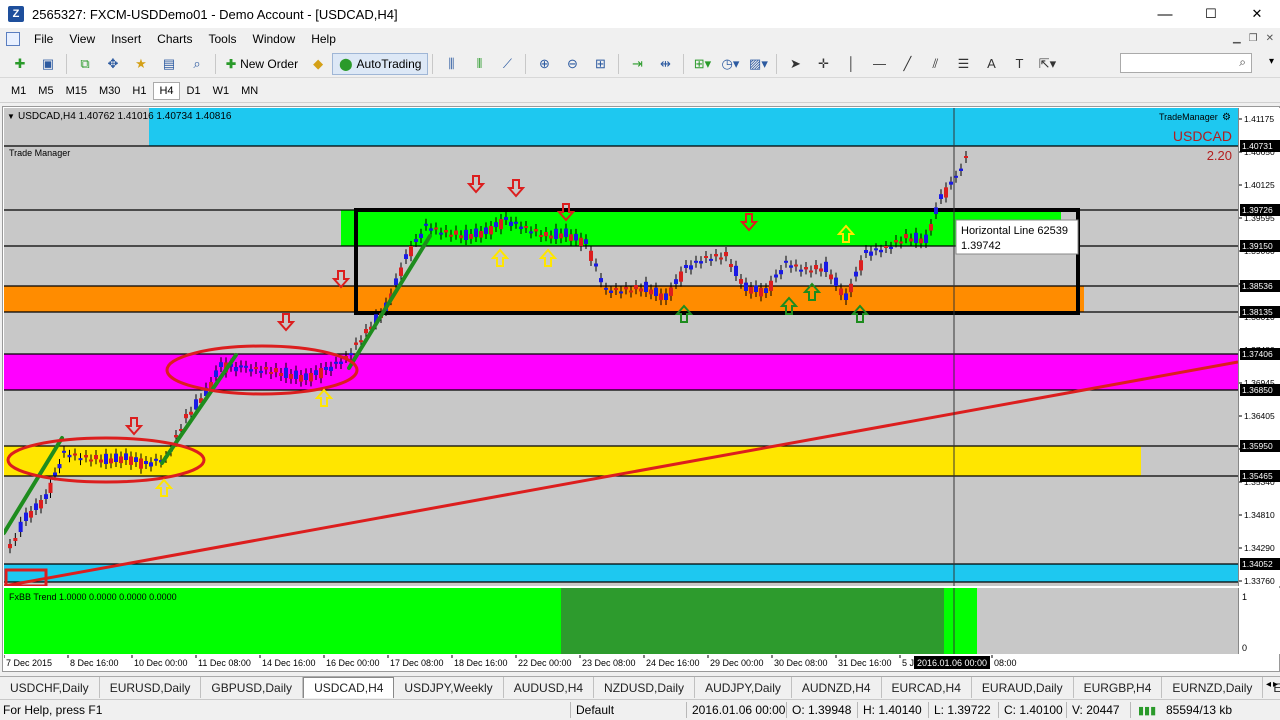 Image resolution: width=1280 pixels, height=720 pixels. I want to click on minimize-button: —, so click(1165, 14).